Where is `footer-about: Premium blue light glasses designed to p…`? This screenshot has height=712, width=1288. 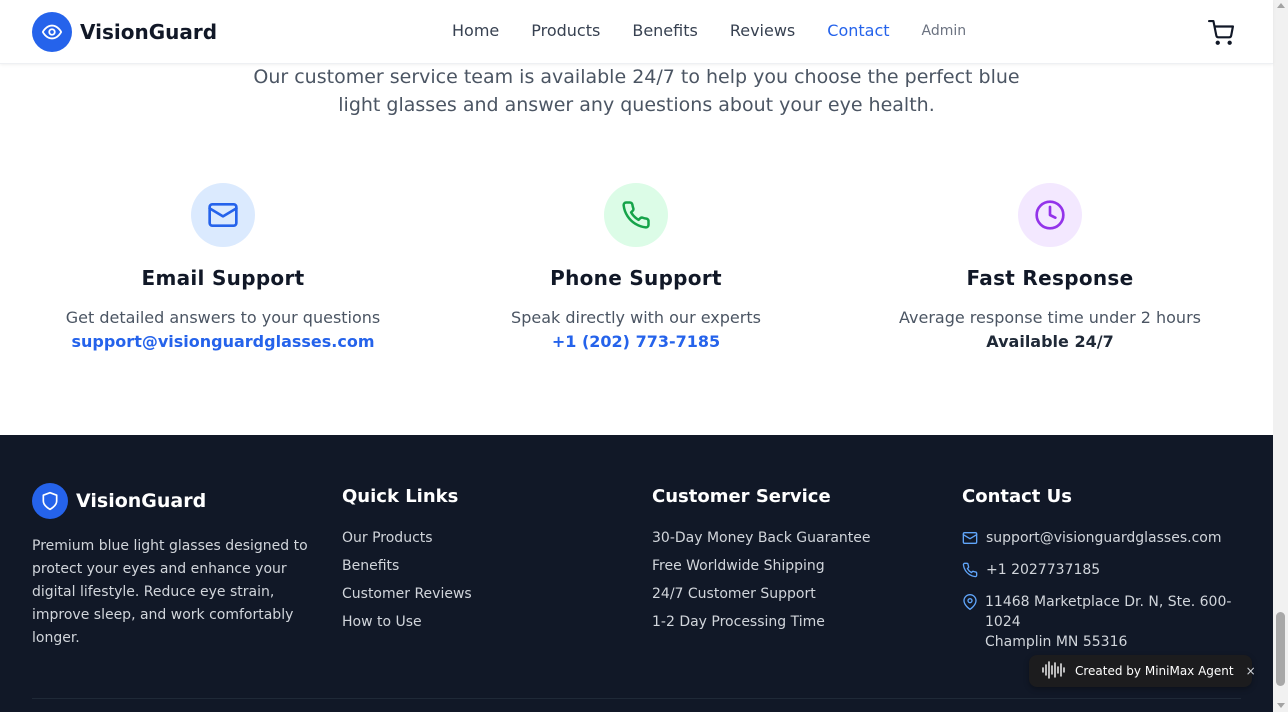
footer-about: Premium blue light glasses designed to p… is located at coordinates (170, 592).